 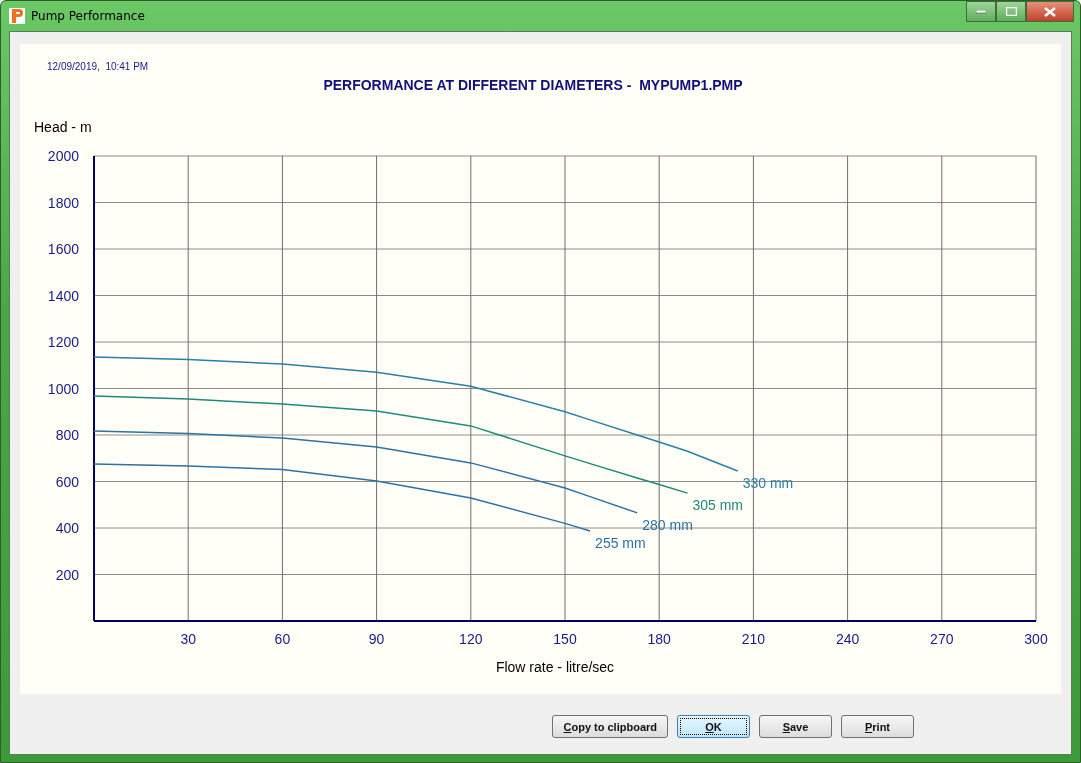 I want to click on x-tick-label: 240, so click(x=847, y=639).